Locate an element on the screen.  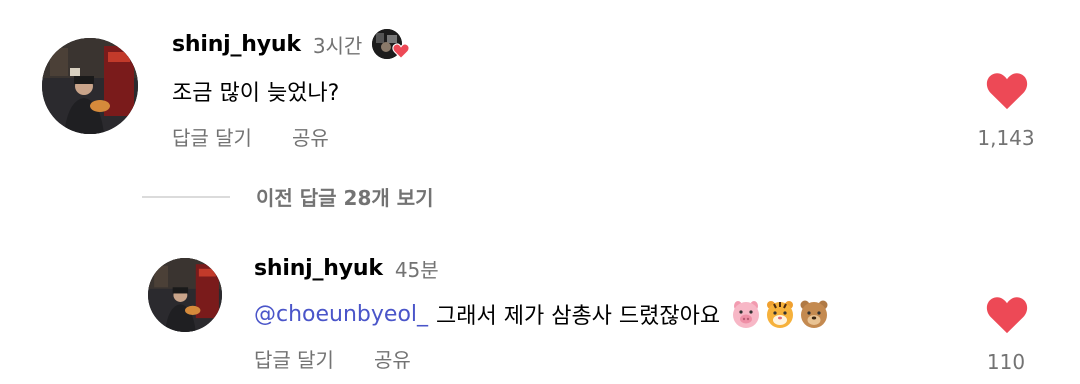
author-liked-badge is located at coordinates (391, 44).